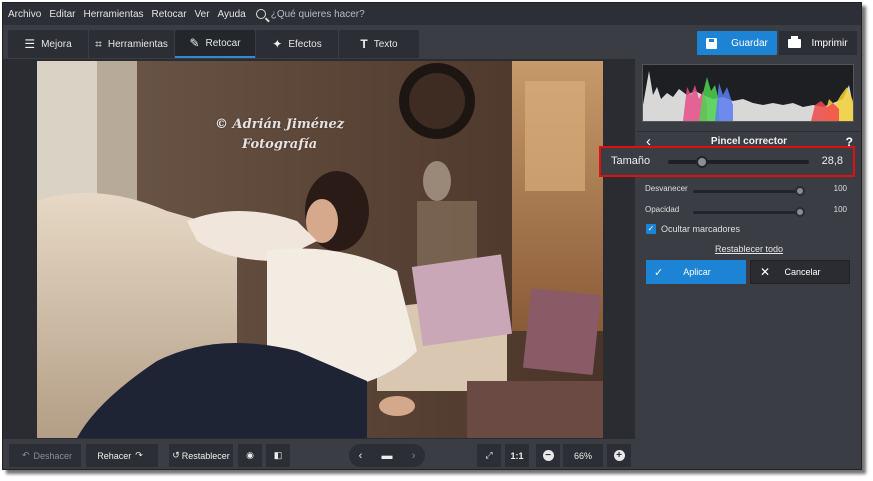 This screenshot has height=481, width=873. Describe the element at coordinates (765, 272) in the screenshot. I see `close-icon: ✕` at that location.